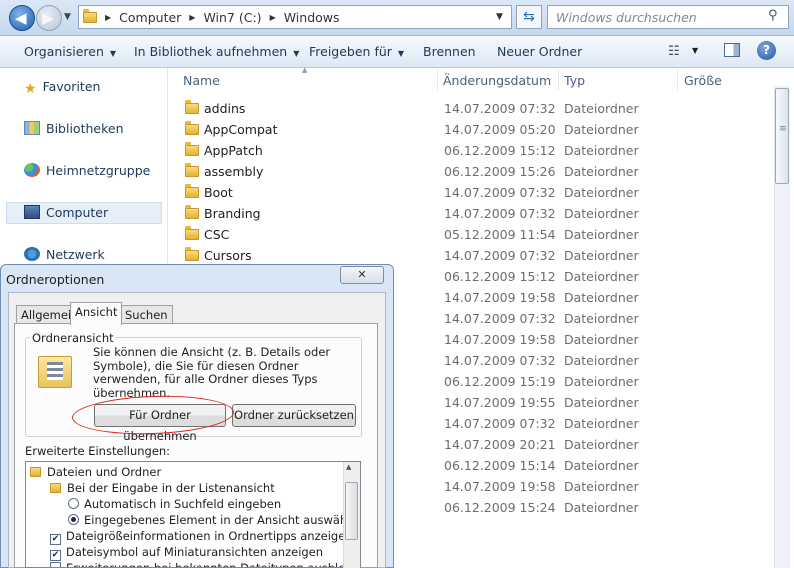 The width and height of the screenshot is (794, 568). Describe the element at coordinates (232, 17) in the screenshot. I see `breadcrumb-drive: Win7 (C:)` at that location.